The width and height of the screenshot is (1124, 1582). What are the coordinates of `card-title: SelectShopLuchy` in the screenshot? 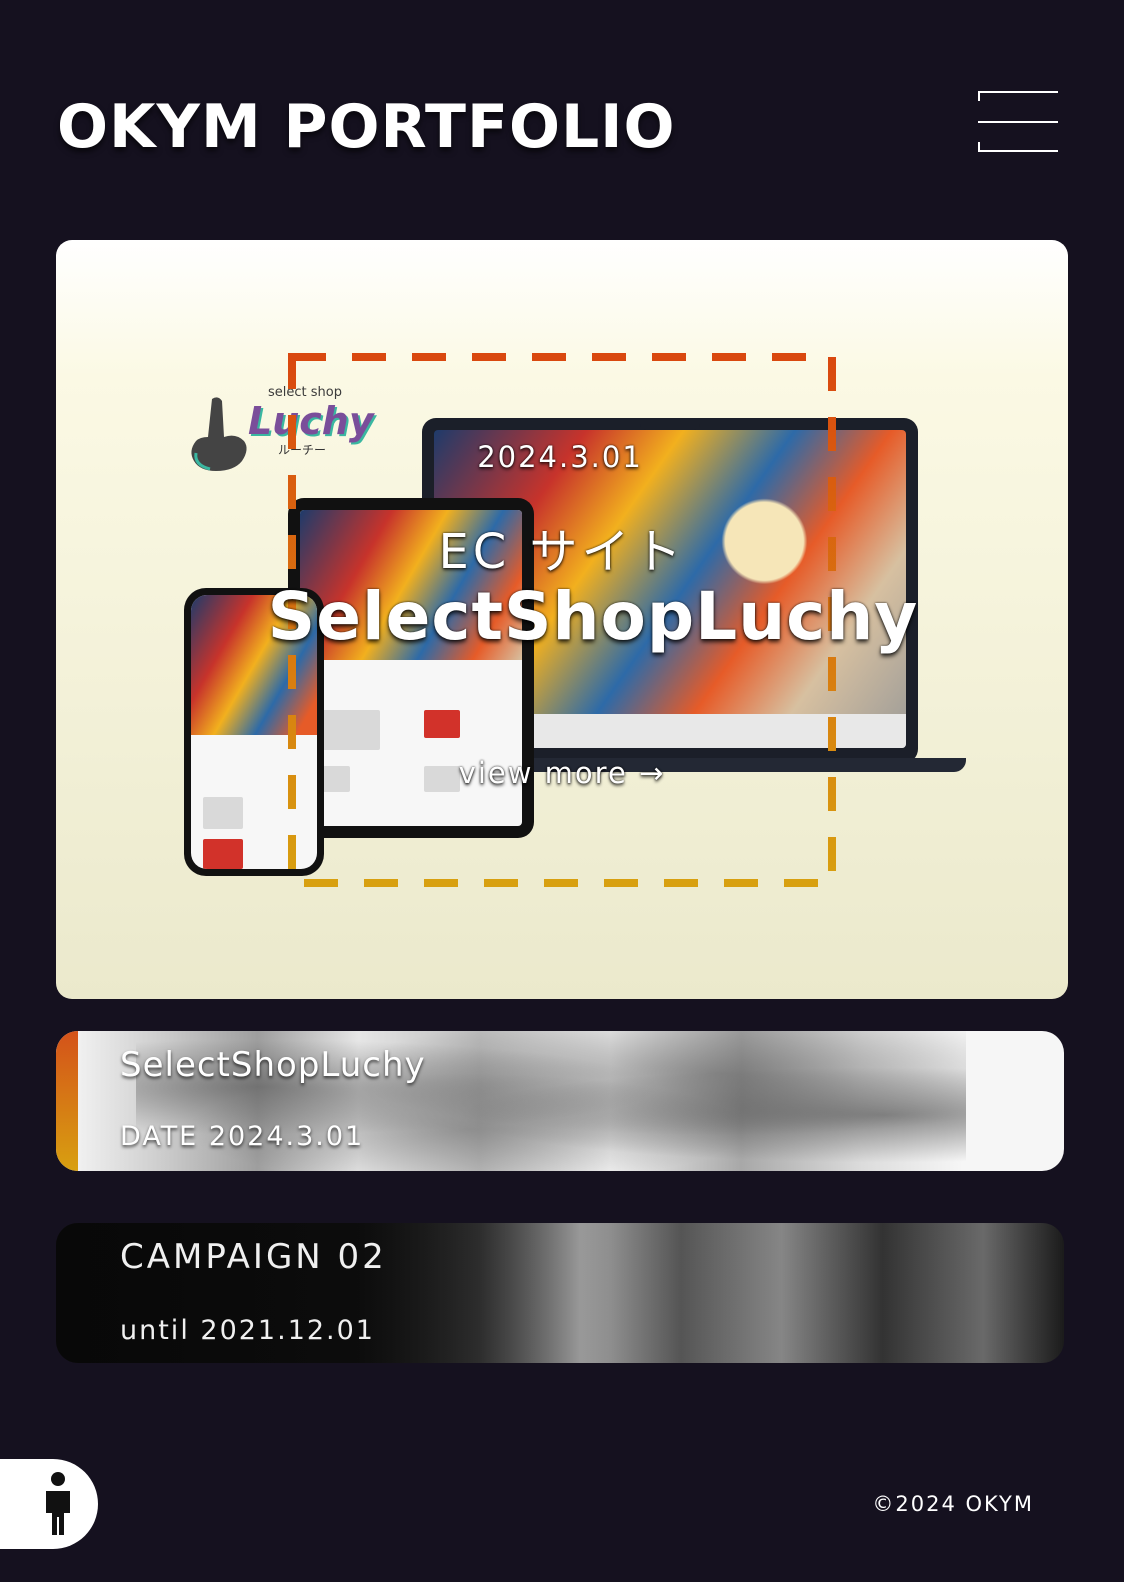 It's located at (273, 1065).